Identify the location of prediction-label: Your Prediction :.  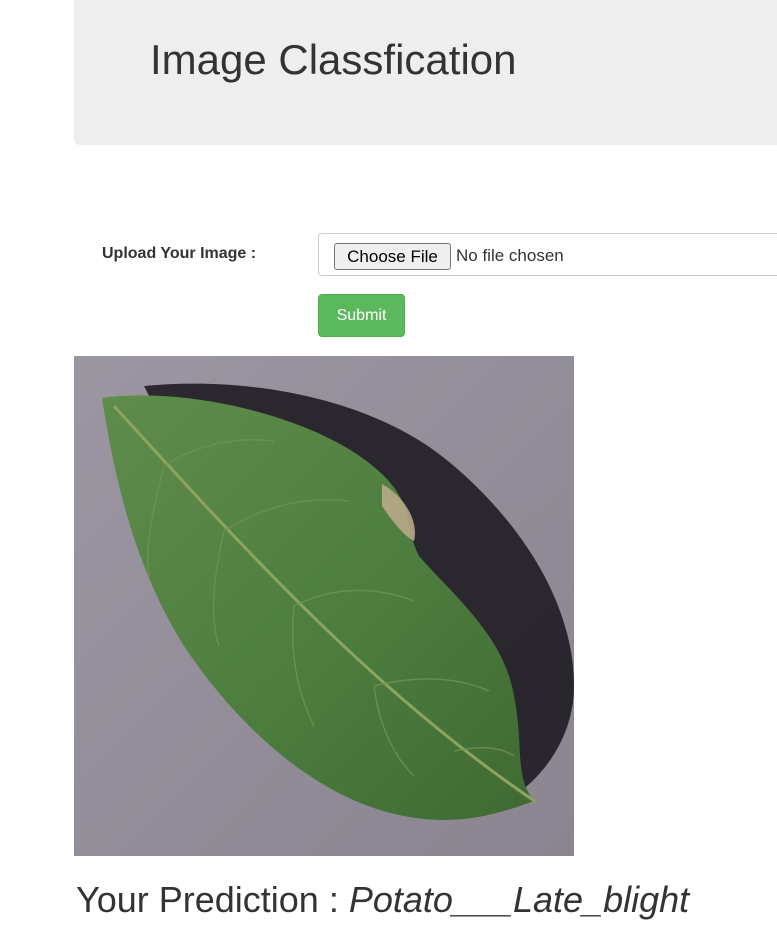
(207, 899).